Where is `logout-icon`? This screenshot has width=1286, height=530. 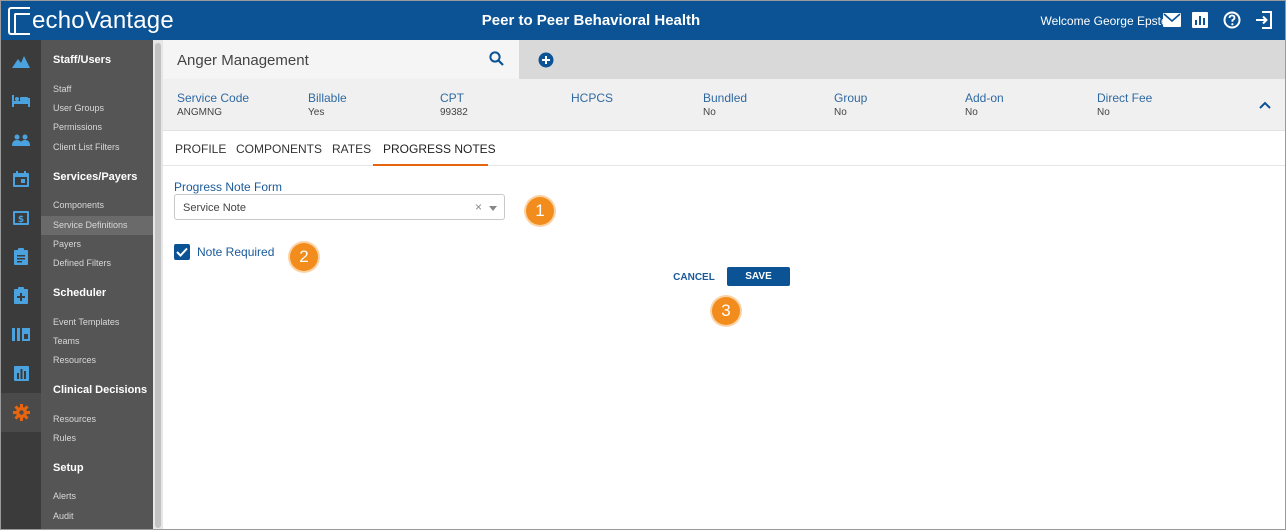
logout-icon is located at coordinates (1264, 20).